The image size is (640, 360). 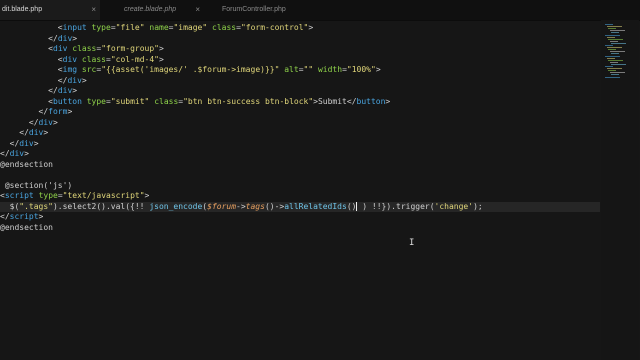 I want to click on code-token: ).select2().val({!!, so click(x=101, y=206).